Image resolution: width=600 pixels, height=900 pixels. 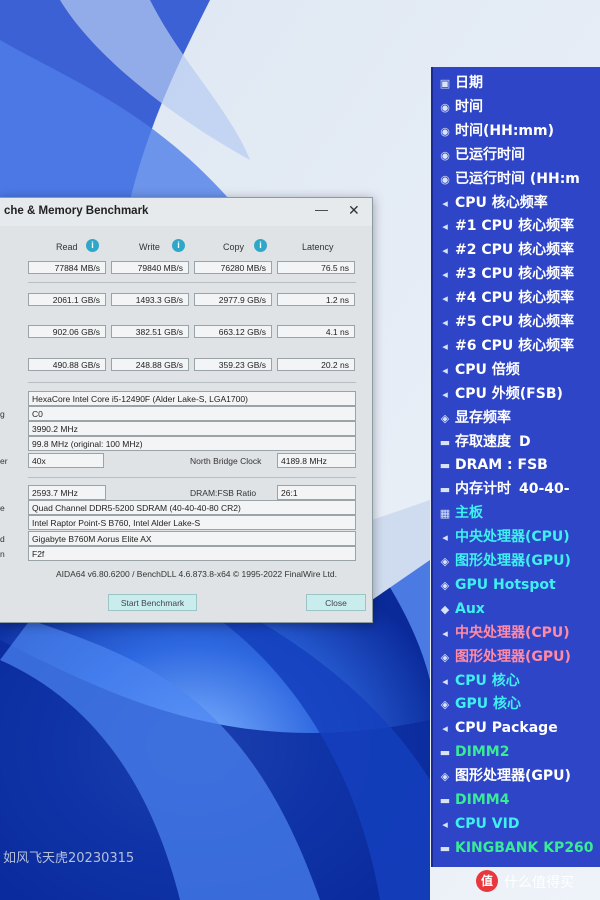 What do you see at coordinates (186, 212) in the screenshot?
I see `title-bar: che & Memory Benchmark — ✕` at bounding box center [186, 212].